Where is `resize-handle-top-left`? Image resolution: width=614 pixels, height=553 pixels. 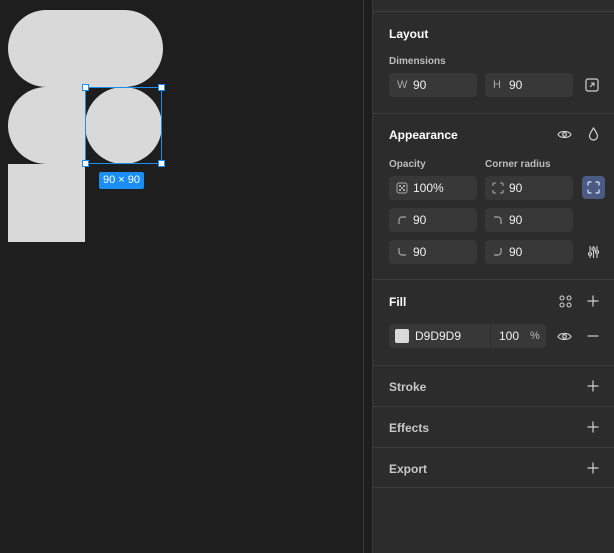
resize-handle-top-left is located at coordinates (85, 87).